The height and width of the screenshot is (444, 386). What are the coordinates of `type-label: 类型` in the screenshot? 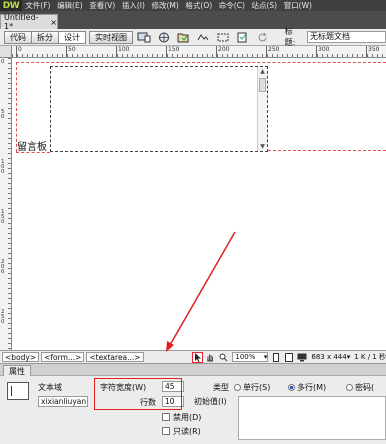 It's located at (221, 387).